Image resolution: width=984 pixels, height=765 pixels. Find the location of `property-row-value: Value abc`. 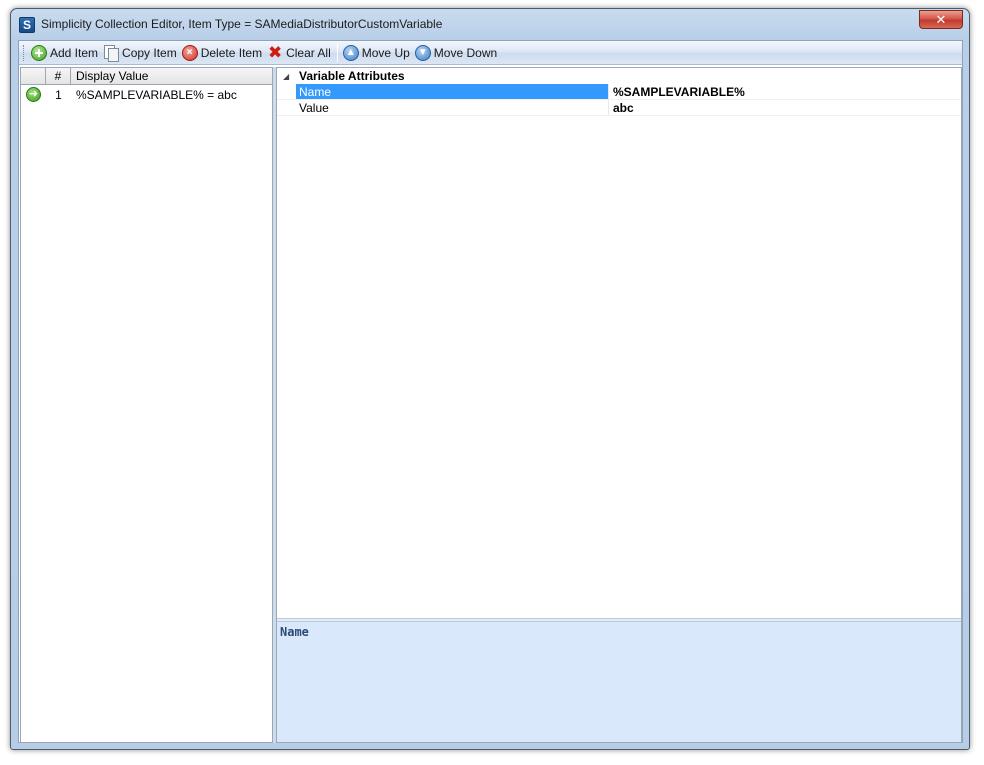

property-row-value: Value abc is located at coordinates (619, 108).